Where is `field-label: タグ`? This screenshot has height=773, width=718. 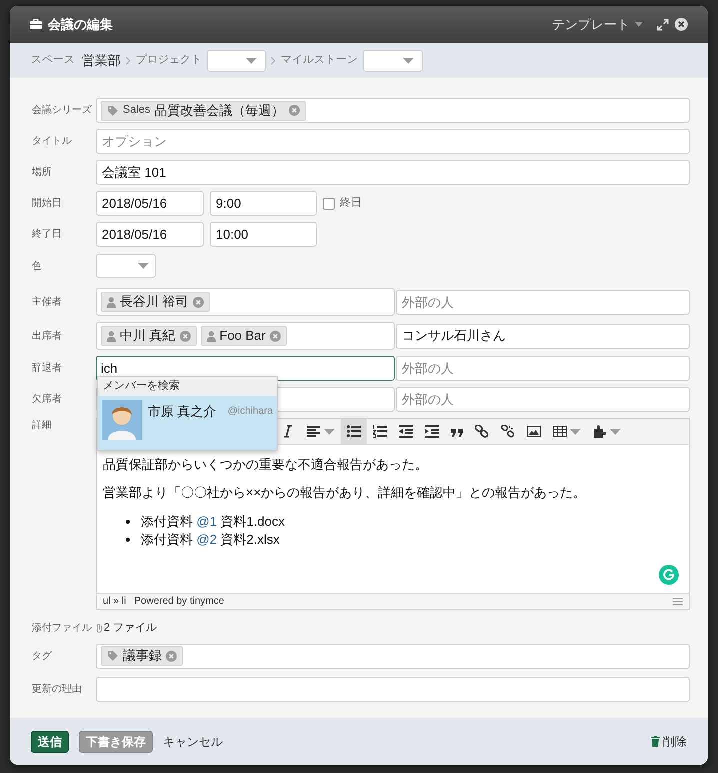 field-label: タグ is located at coordinates (42, 657).